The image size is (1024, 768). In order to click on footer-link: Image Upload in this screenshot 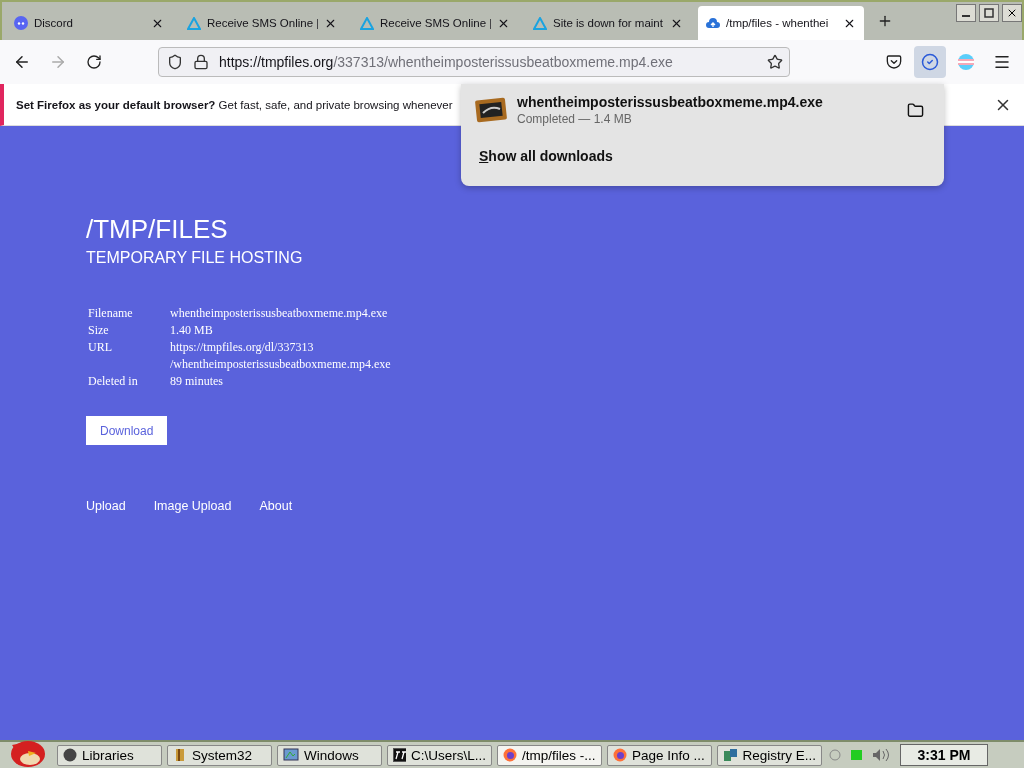, I will do `click(192, 506)`.